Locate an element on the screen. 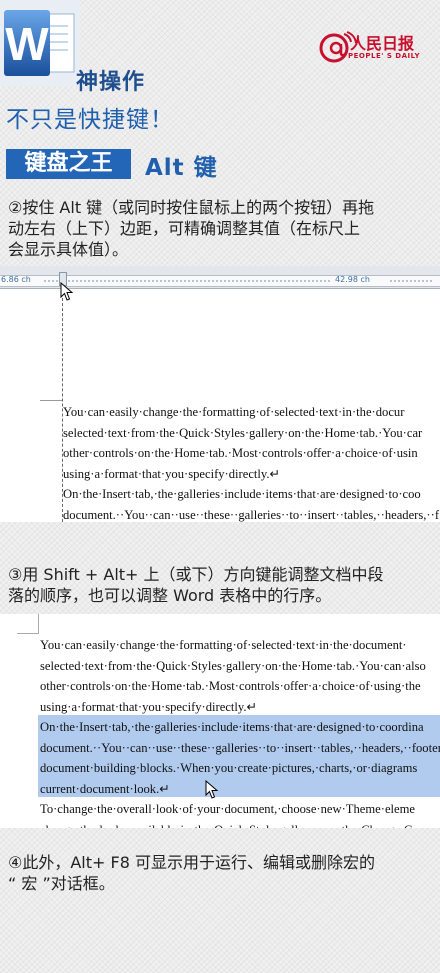 The width and height of the screenshot is (440, 973). word-logo-icon: W is located at coordinates (40, 43).